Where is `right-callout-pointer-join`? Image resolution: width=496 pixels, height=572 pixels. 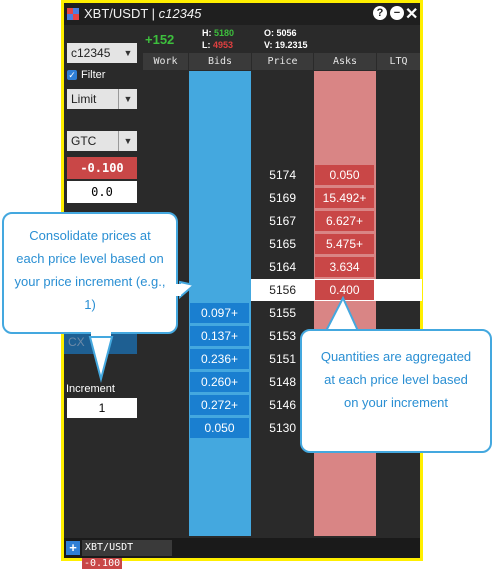
right-callout-pointer-join is located at coordinates (342, 333).